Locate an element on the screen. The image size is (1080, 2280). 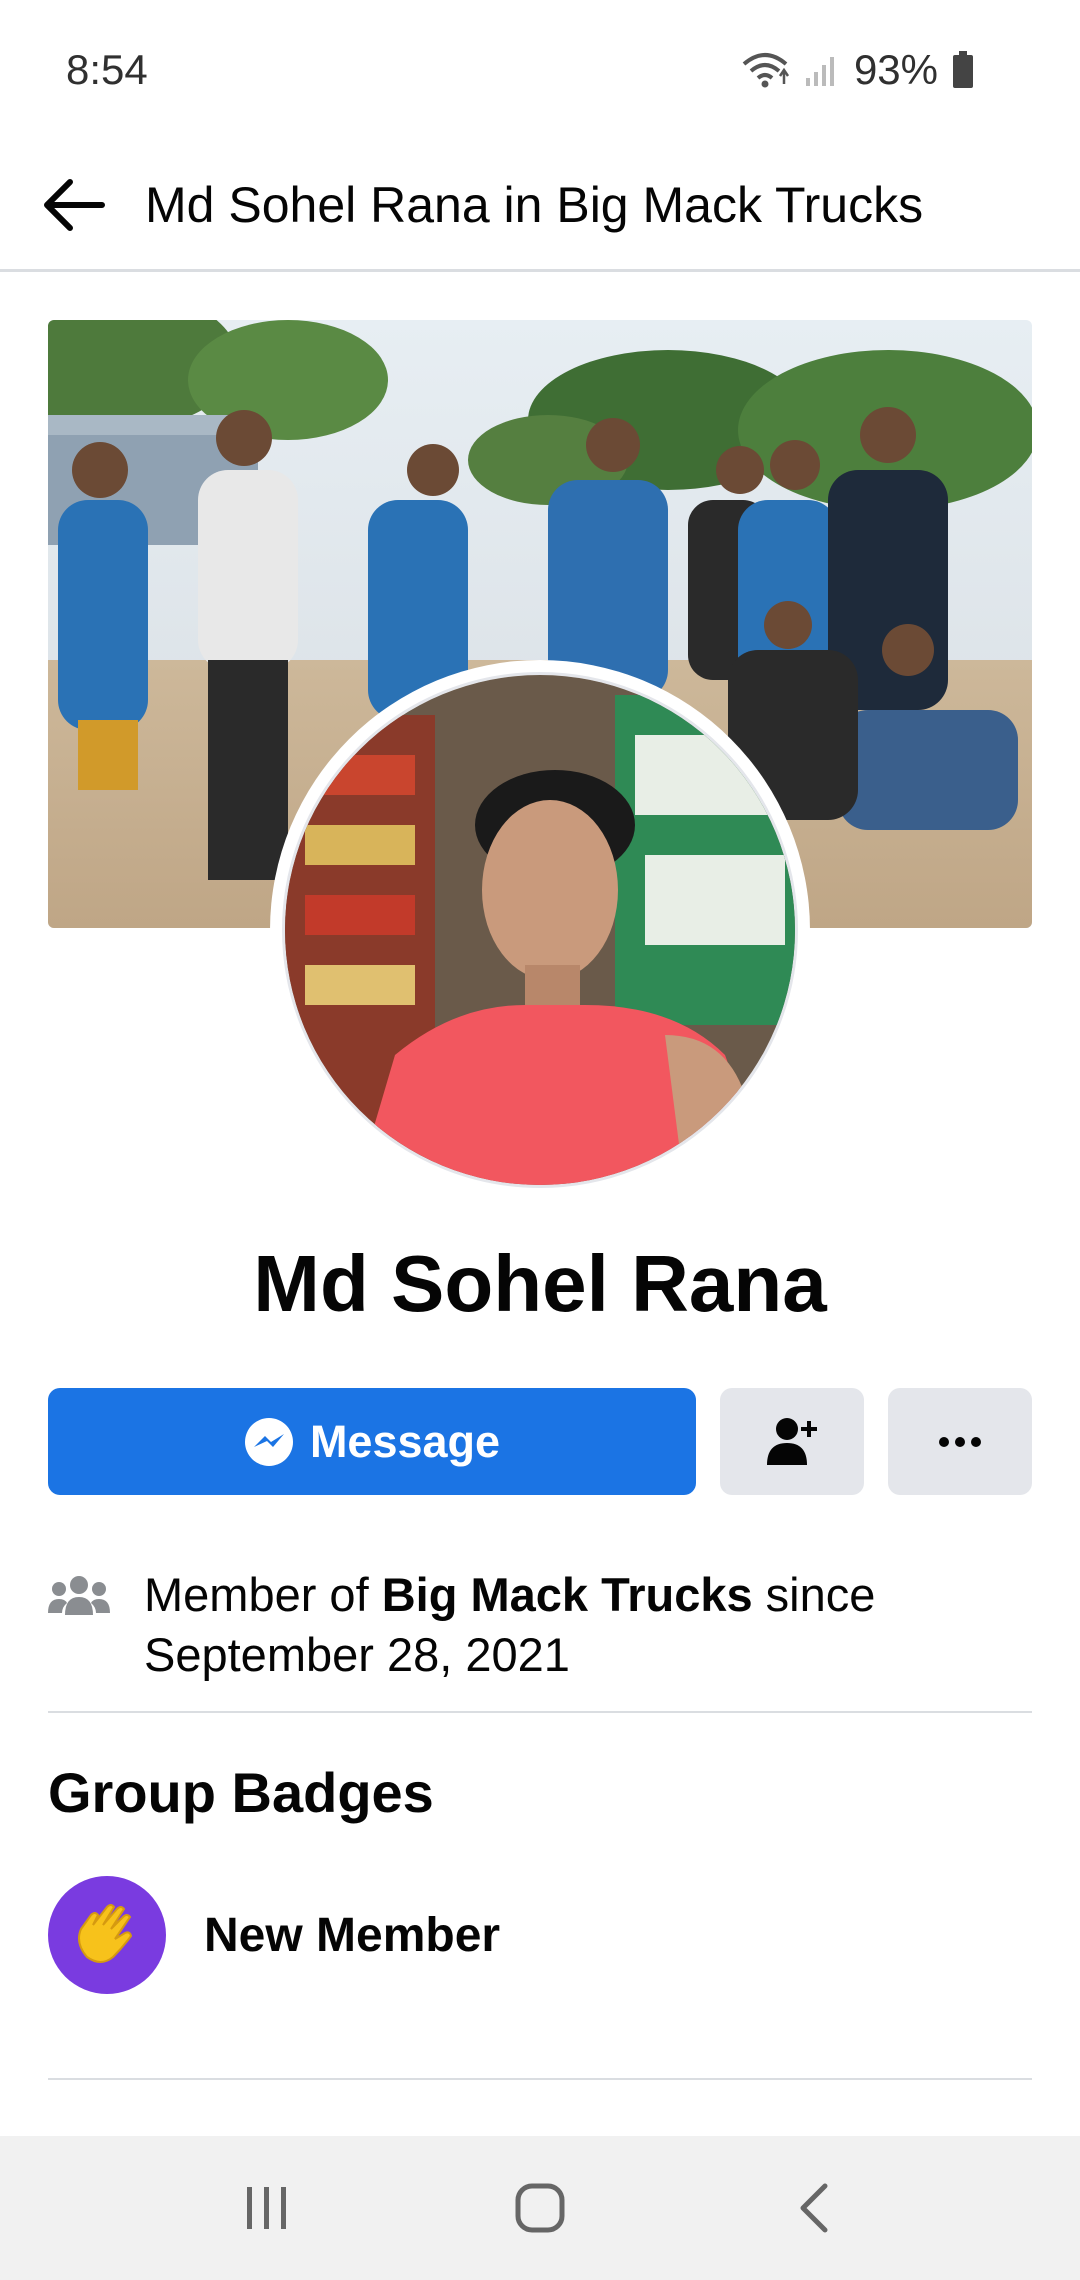
profile-photo is located at coordinates (540, 930).